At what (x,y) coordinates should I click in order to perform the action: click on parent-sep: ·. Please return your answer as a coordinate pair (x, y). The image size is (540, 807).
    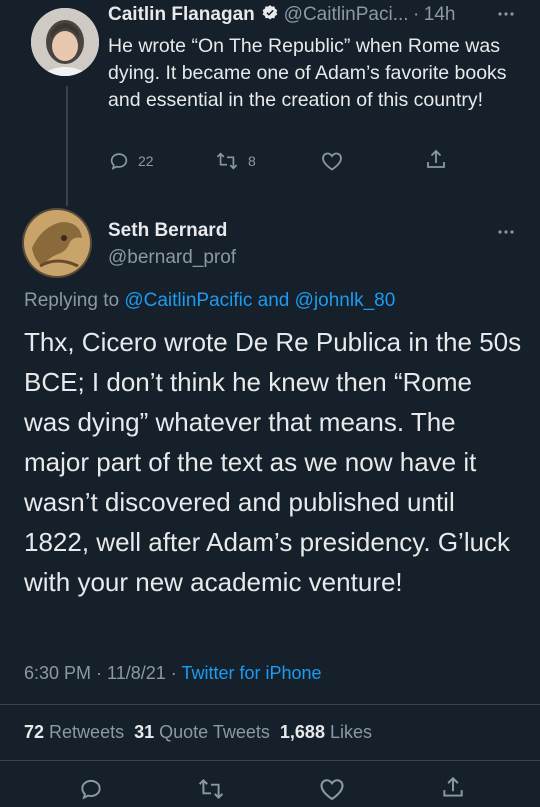
    Looking at the image, I should click on (416, 14).